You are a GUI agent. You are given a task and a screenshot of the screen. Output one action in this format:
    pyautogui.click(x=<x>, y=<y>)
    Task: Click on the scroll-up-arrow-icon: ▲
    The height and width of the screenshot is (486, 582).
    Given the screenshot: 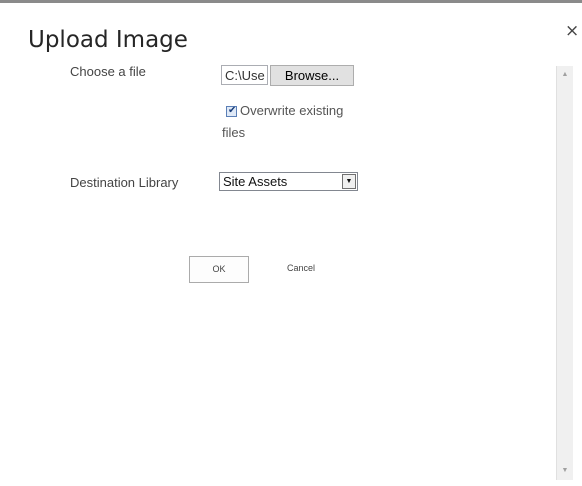 What is the action you would take?
    pyautogui.click(x=565, y=75)
    